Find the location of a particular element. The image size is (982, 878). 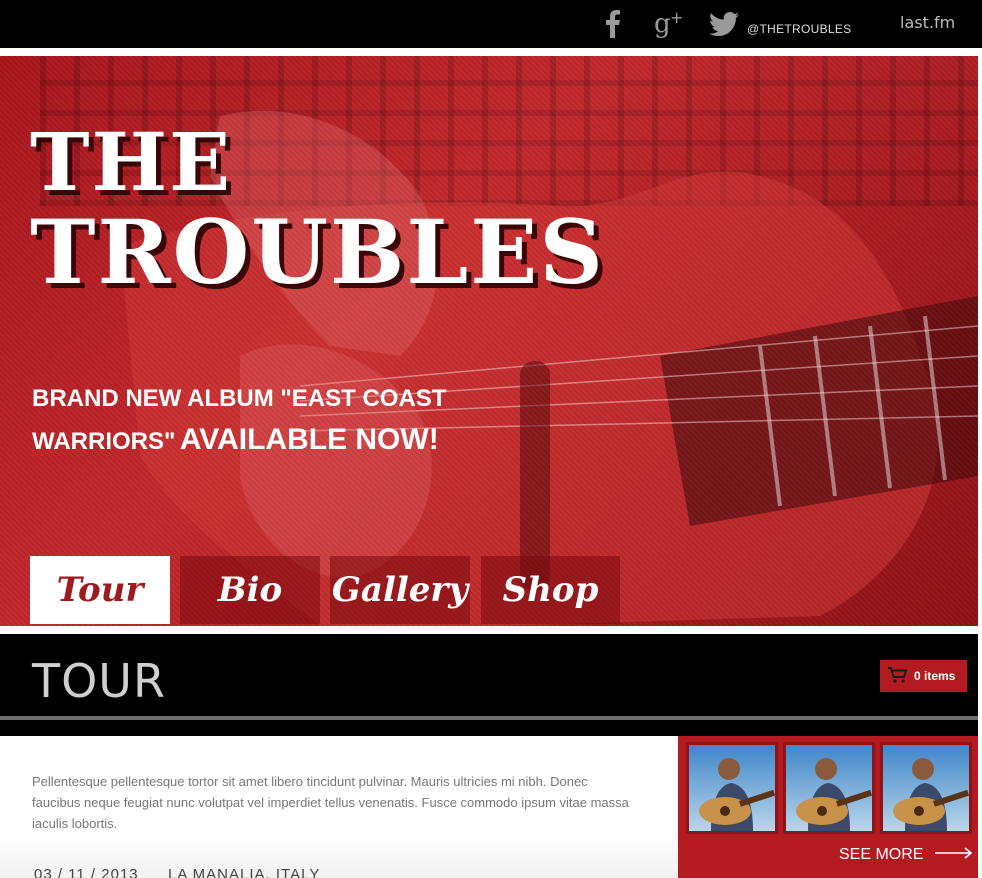

announcement-line2a: WARRIORS" is located at coordinates (104, 441).